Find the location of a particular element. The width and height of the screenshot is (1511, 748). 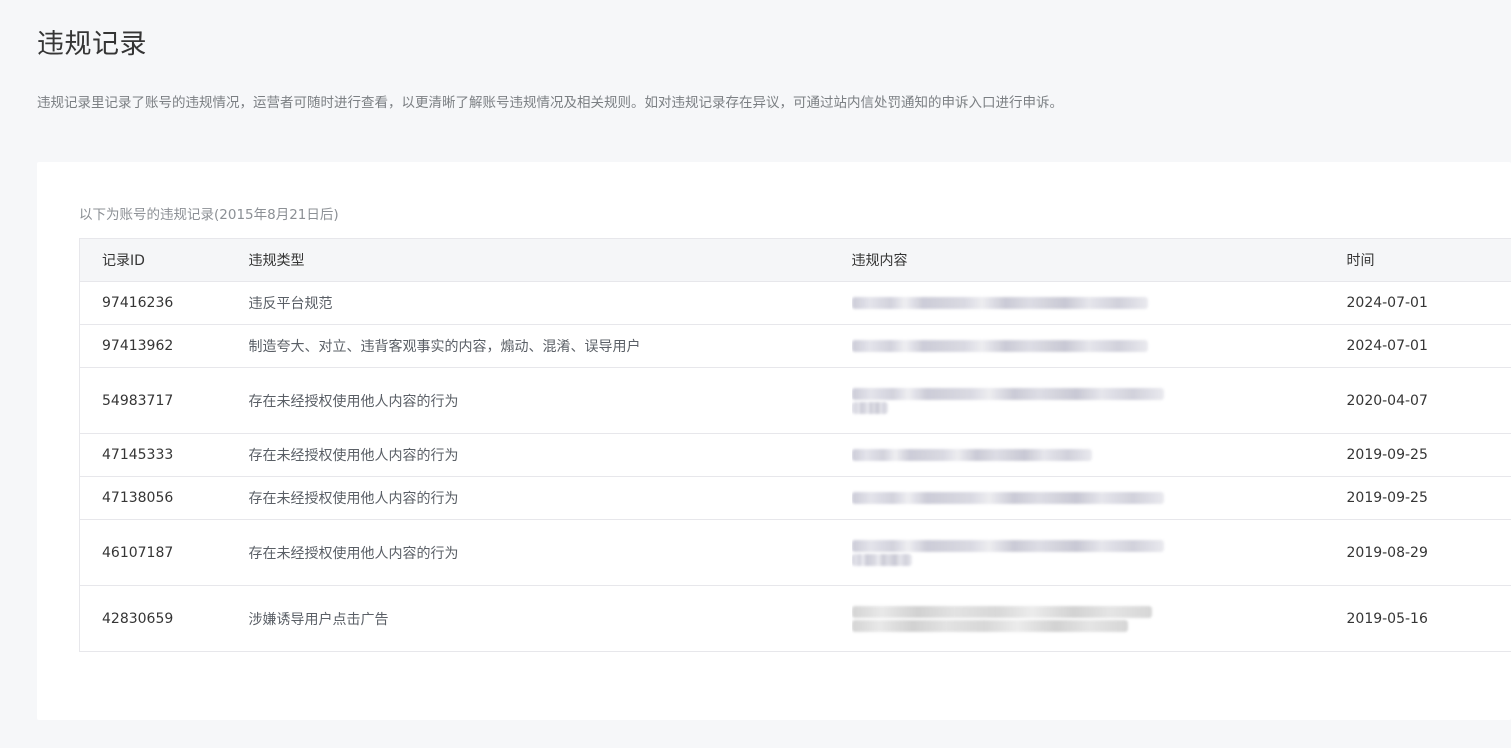

cell-violation-type: 制造夸大、对立、违背客观事实的内容，煽动、混淆、误导用户 is located at coordinates (550, 346).